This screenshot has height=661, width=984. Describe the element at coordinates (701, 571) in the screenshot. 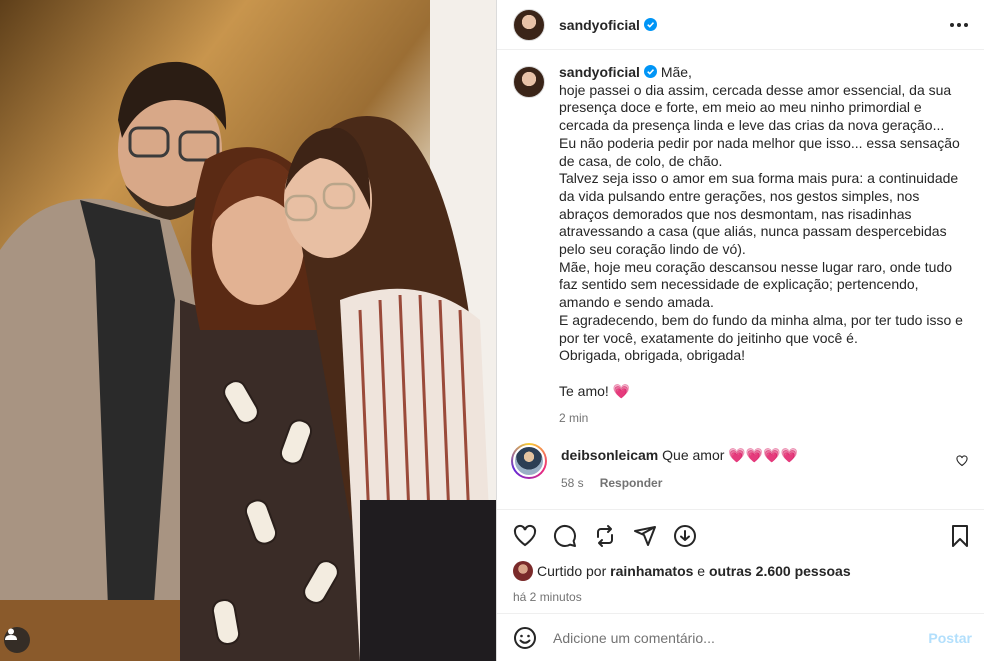

I see `likes-connector: e` at that location.